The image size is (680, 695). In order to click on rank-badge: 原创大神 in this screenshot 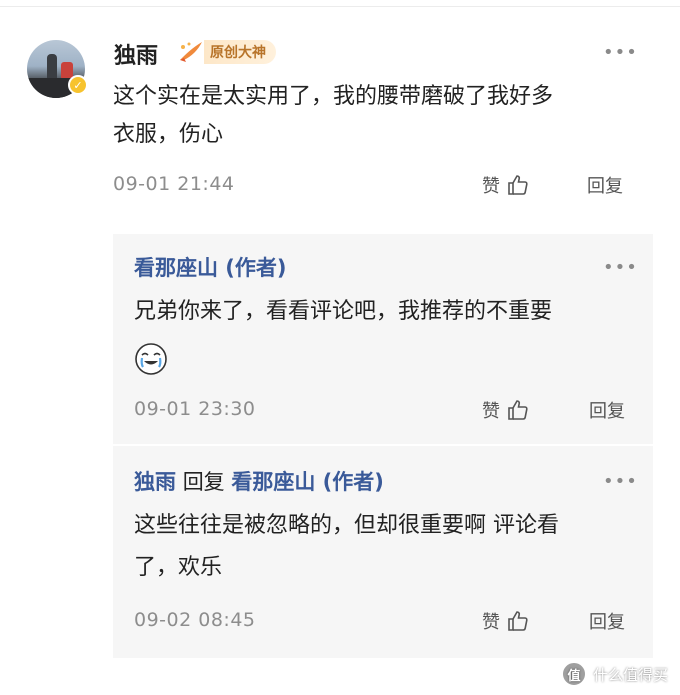, I will do `click(226, 52)`.